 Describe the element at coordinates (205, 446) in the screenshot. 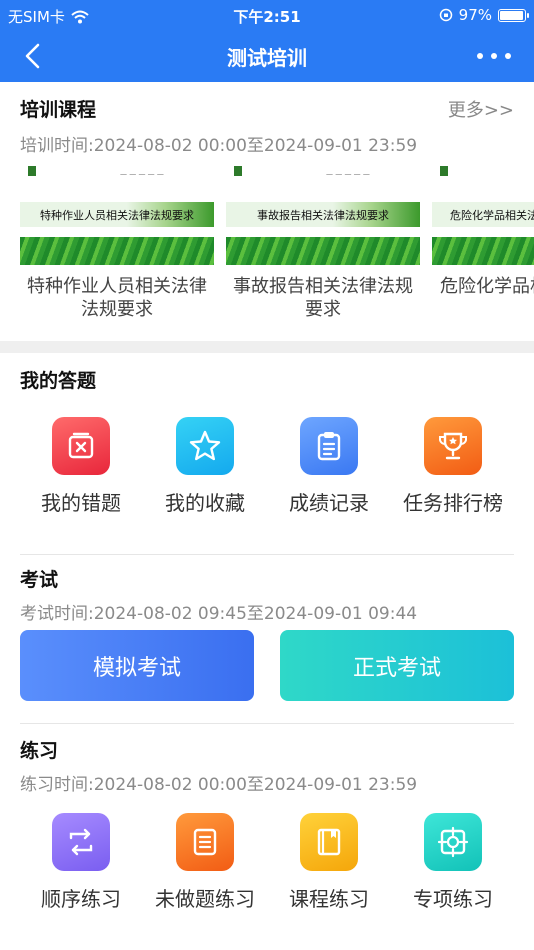

I see `star-icon` at that location.